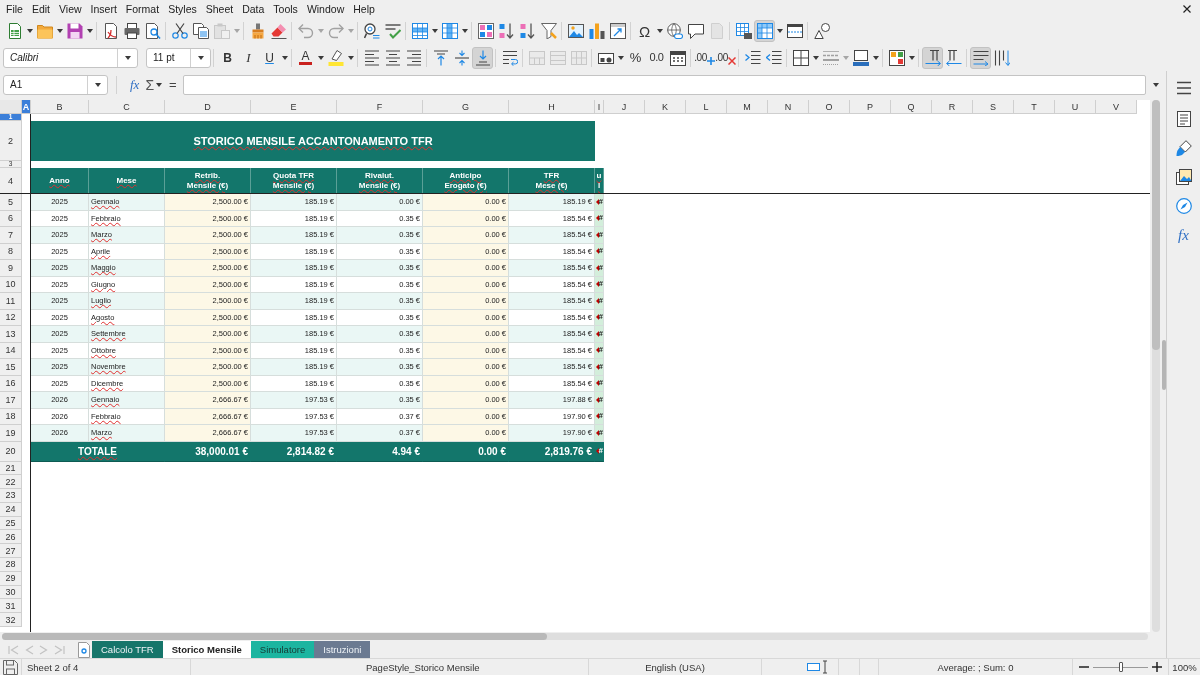  I want to click on row-header: 7, so click(11, 235).